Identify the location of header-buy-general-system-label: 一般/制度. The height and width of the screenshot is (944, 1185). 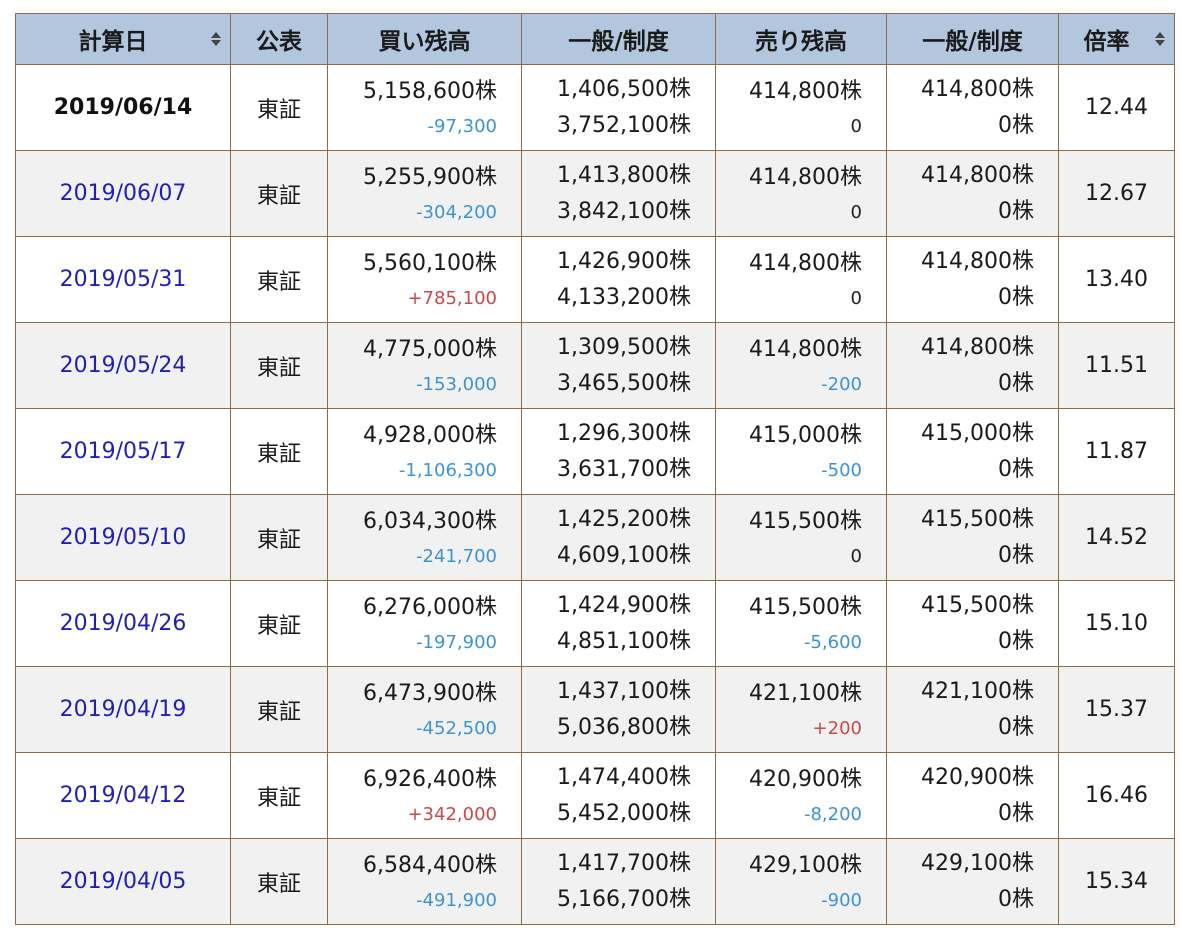
(618, 42).